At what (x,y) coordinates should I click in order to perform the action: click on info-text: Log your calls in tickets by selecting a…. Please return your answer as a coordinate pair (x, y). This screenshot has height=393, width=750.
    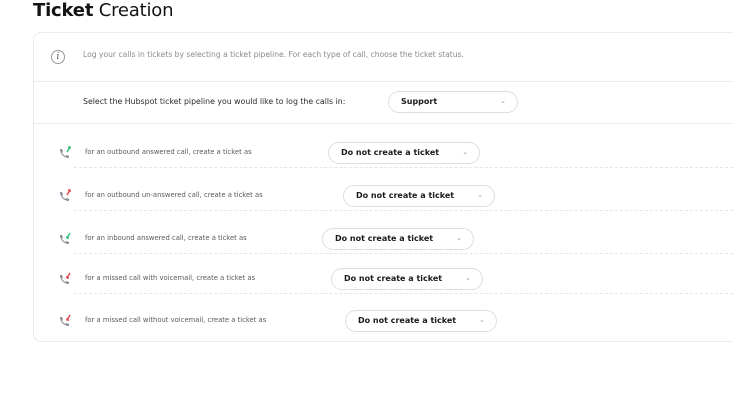
    Looking at the image, I should click on (273, 54).